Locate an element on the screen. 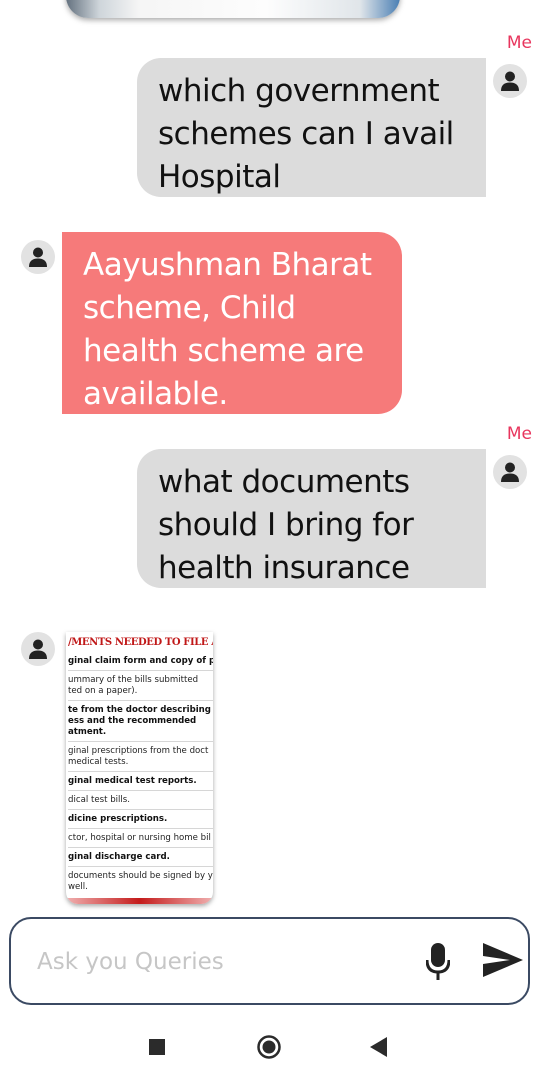 This screenshot has width=540, height=1080. document-line: ginal claim form and copy of pol is located at coordinates (140, 661).